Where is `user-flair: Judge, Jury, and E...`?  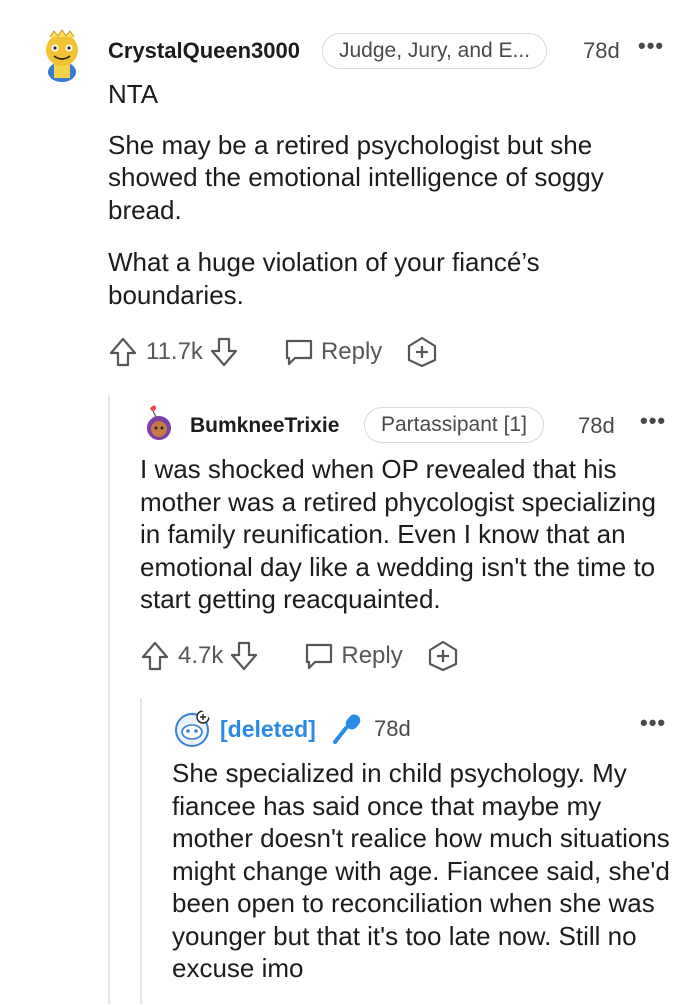
user-flair: Judge, Jury, and E... is located at coordinates (435, 51).